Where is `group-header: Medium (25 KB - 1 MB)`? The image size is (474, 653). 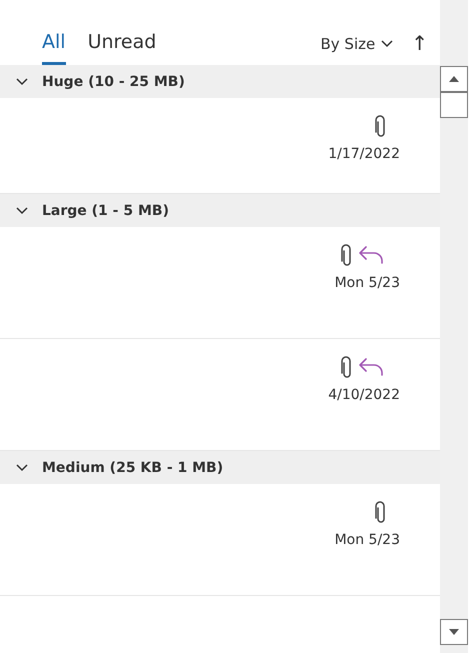
group-header: Medium (25 KB - 1 MB) is located at coordinates (220, 467).